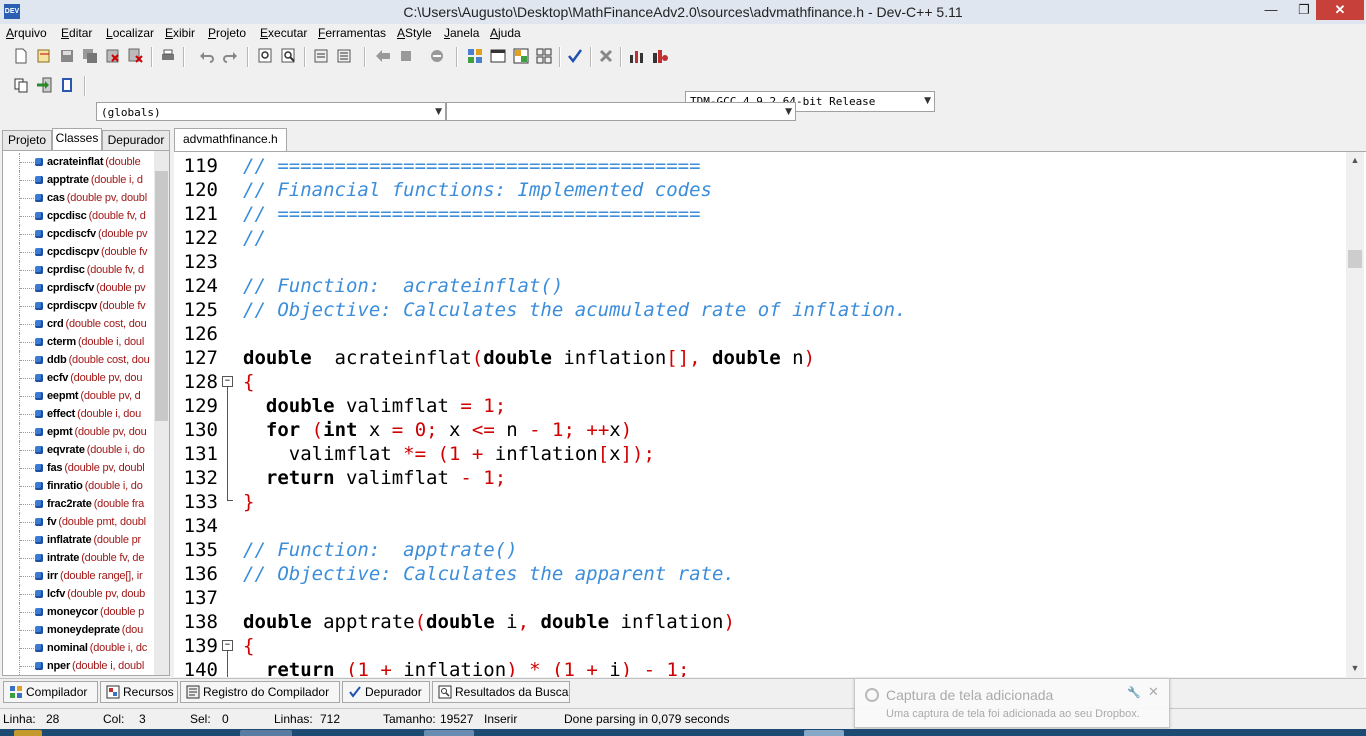 The height and width of the screenshot is (736, 1366). Describe the element at coordinates (505, 33) in the screenshot. I see `menu-ajuda: Ajuda` at that location.